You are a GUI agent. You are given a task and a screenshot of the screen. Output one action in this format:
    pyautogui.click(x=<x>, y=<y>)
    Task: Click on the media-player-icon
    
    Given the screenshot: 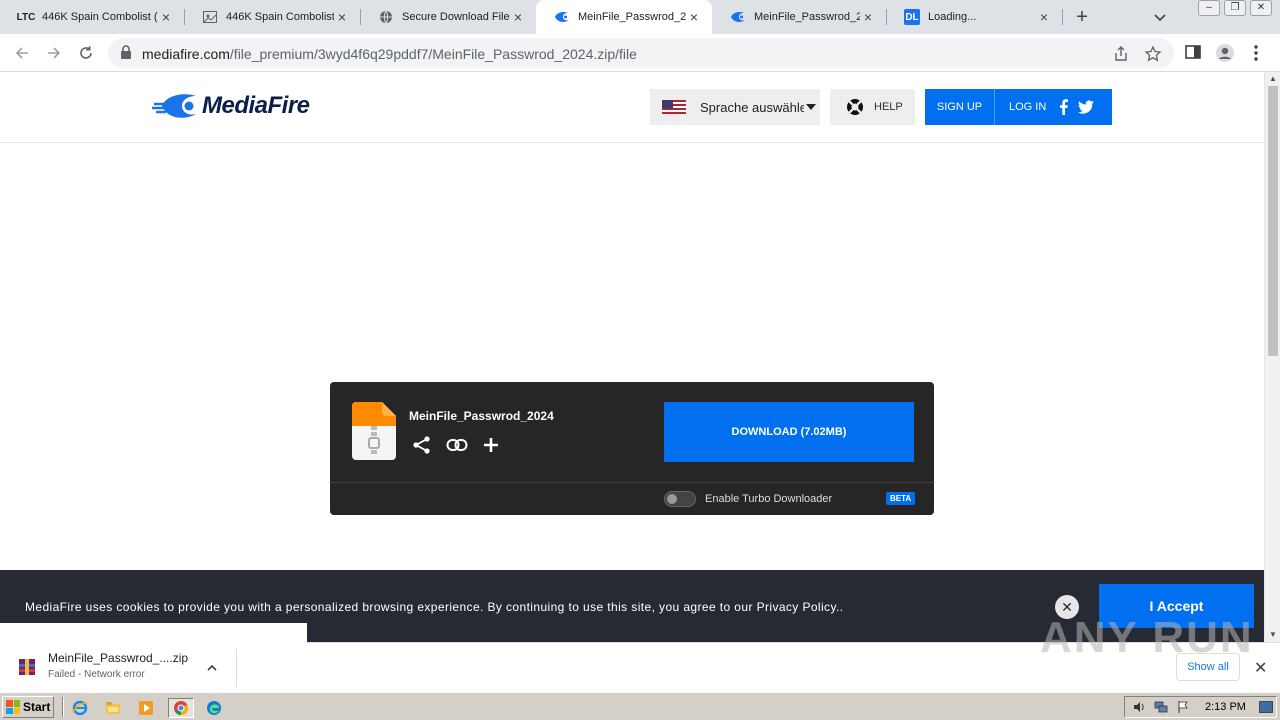 What is the action you would take?
    pyautogui.click(x=146, y=708)
    